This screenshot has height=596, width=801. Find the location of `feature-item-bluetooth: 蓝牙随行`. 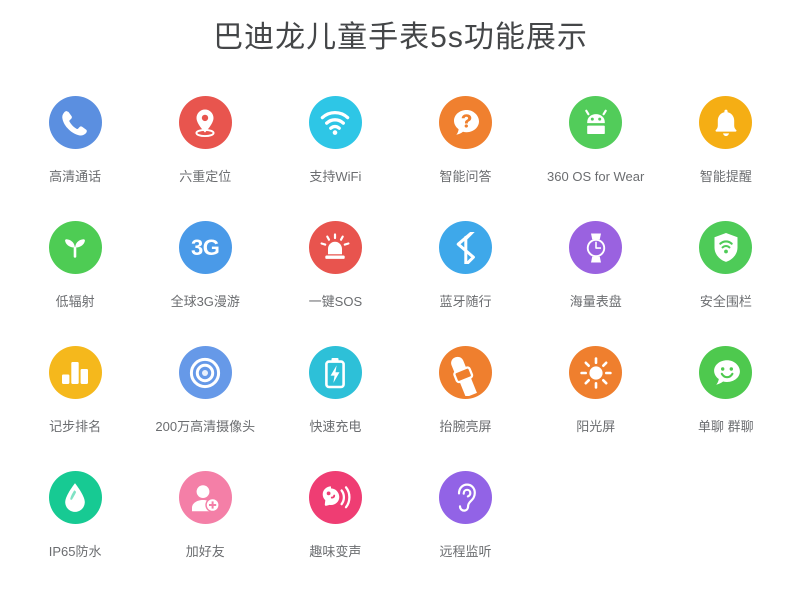

feature-item-bluetooth: 蓝牙随行 is located at coordinates (465, 265).